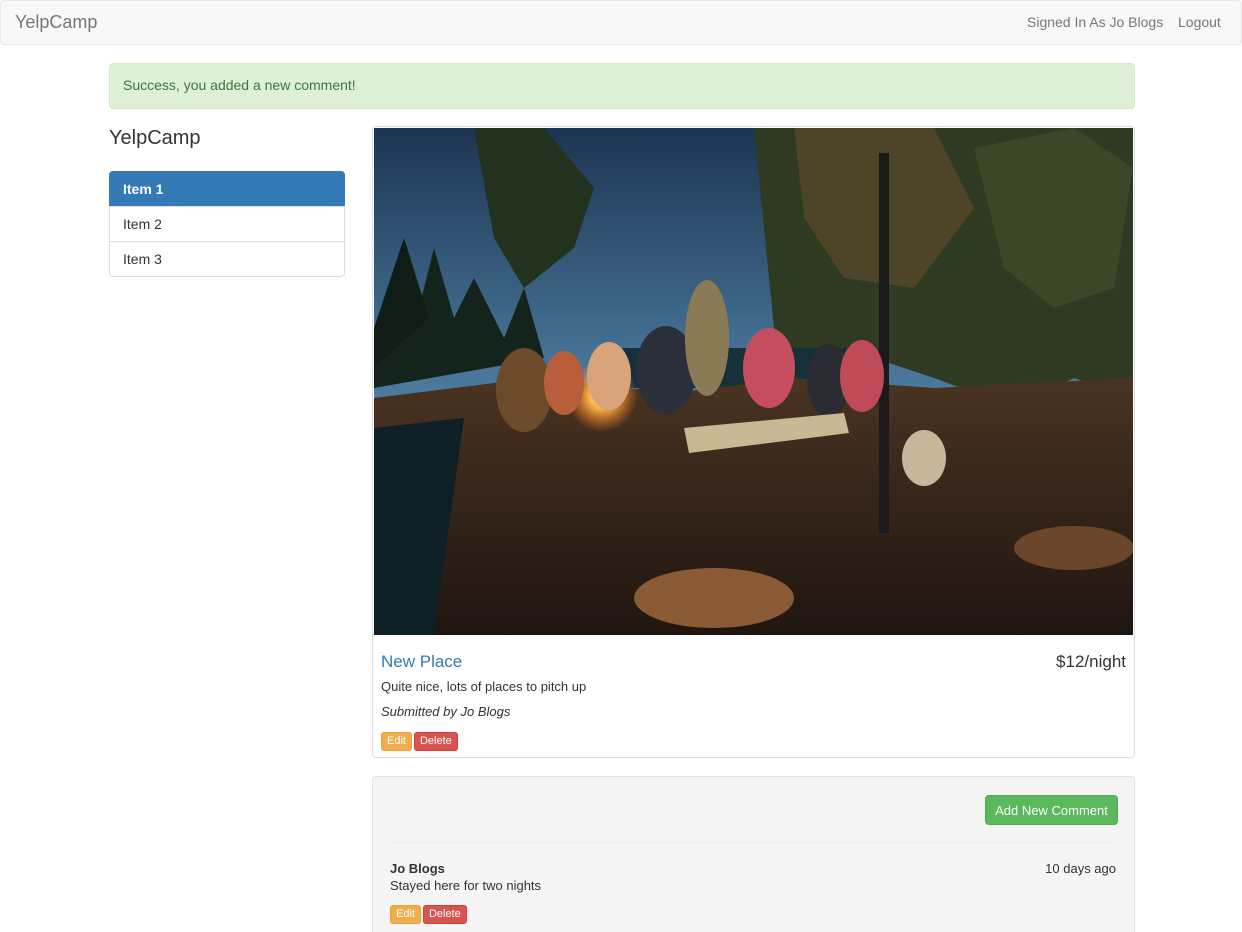 The width and height of the screenshot is (1242, 932). Describe the element at coordinates (155, 138) in the screenshot. I see `sidebar-title: YelpCamp` at that location.